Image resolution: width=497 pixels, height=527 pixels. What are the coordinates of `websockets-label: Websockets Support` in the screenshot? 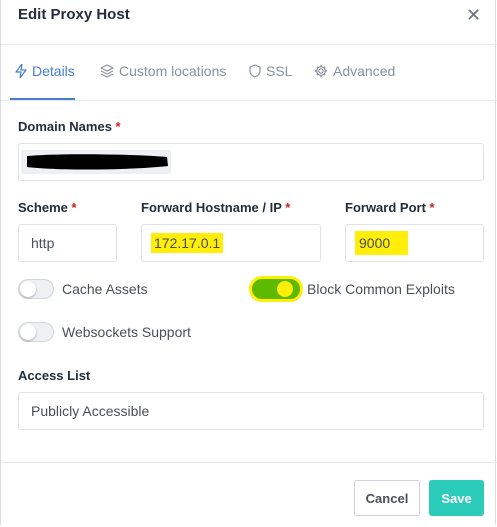 It's located at (126, 332).